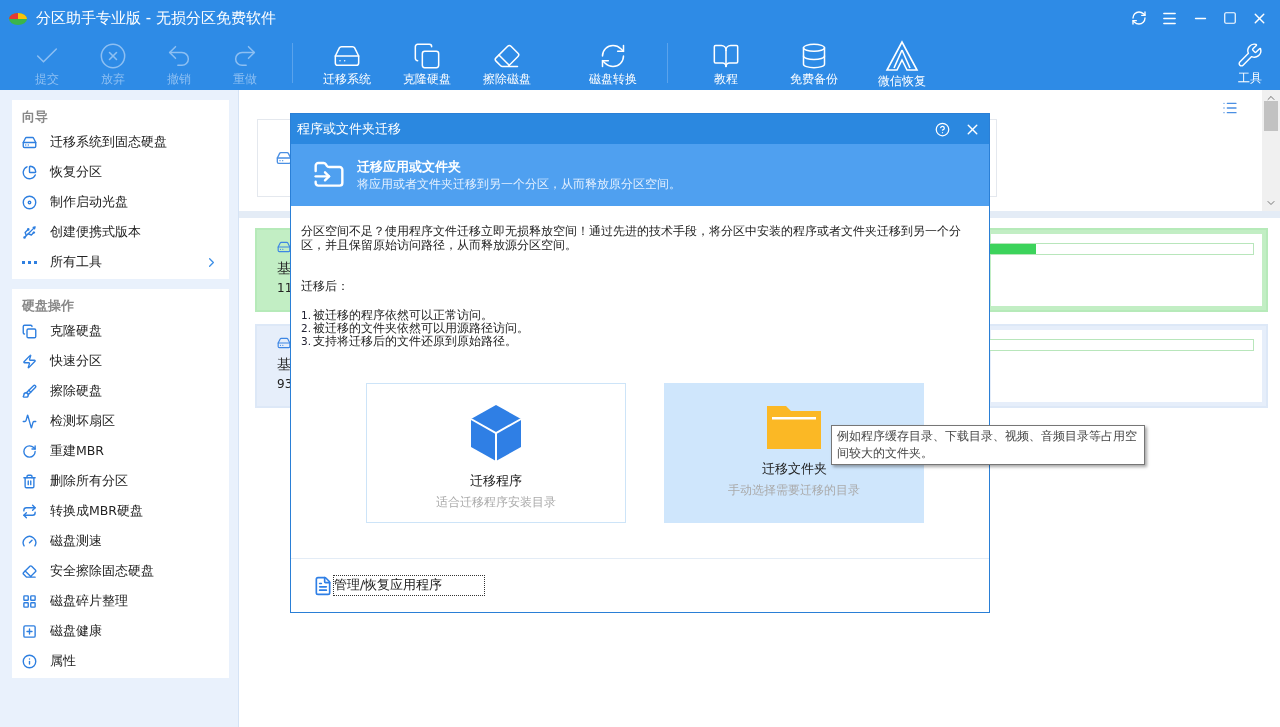  Describe the element at coordinates (120, 421) in the screenshot. I see `sidebar-item: 检测坏扇区` at that location.